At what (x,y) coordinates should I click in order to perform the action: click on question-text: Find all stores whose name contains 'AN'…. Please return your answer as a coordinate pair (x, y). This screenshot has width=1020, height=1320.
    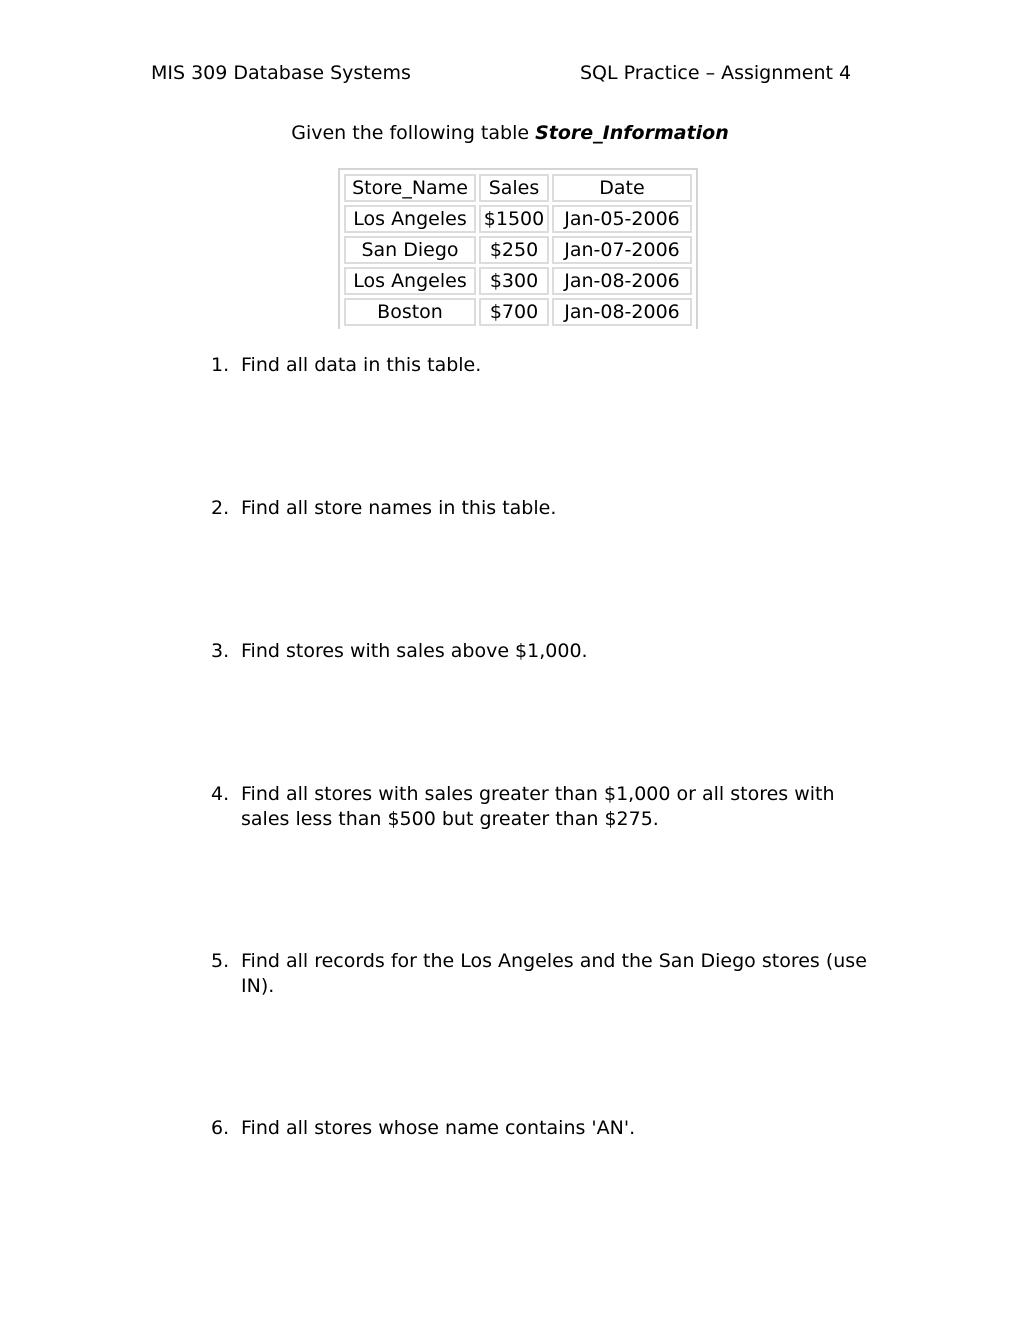
    Looking at the image, I should click on (438, 1128).